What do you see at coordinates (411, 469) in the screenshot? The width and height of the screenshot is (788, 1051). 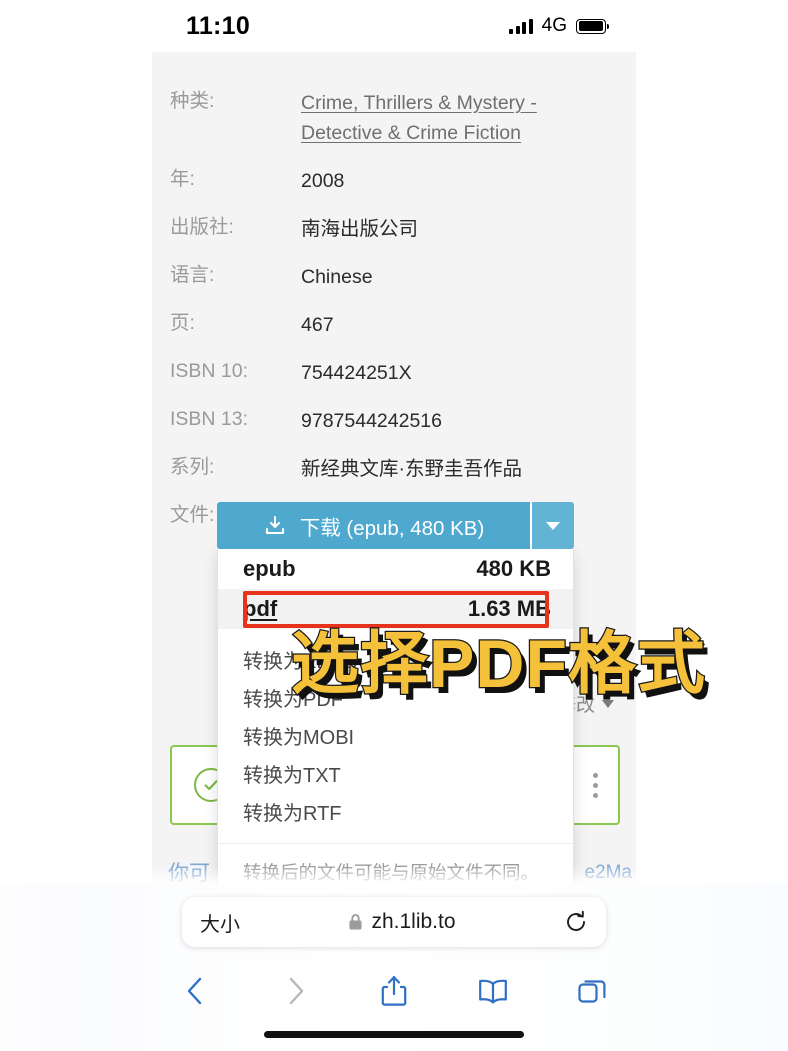 I see `meta-value: 新经典文库·东野圭吾作品` at bounding box center [411, 469].